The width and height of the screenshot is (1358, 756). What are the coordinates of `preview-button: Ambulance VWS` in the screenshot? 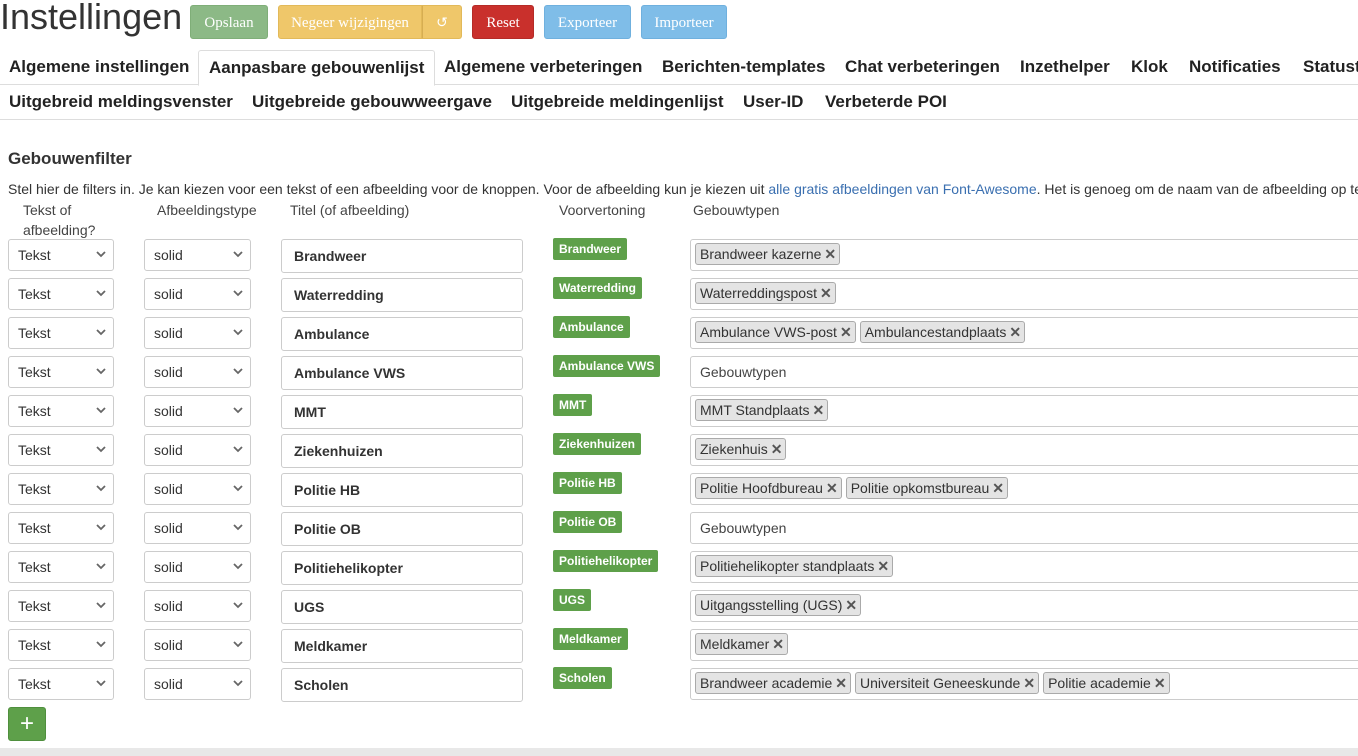 It's located at (607, 366).